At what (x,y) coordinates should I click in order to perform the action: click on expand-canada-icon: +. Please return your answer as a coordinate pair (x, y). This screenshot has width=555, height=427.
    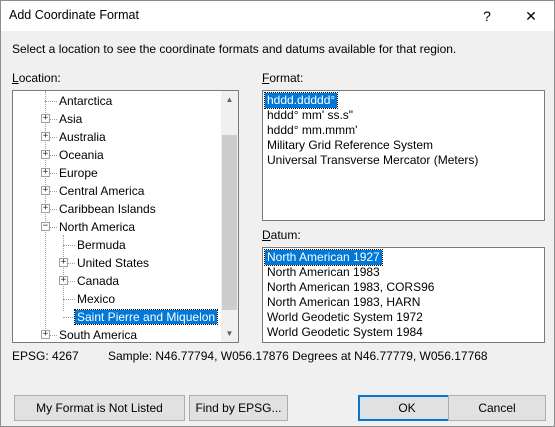
    Looking at the image, I should click on (63, 280).